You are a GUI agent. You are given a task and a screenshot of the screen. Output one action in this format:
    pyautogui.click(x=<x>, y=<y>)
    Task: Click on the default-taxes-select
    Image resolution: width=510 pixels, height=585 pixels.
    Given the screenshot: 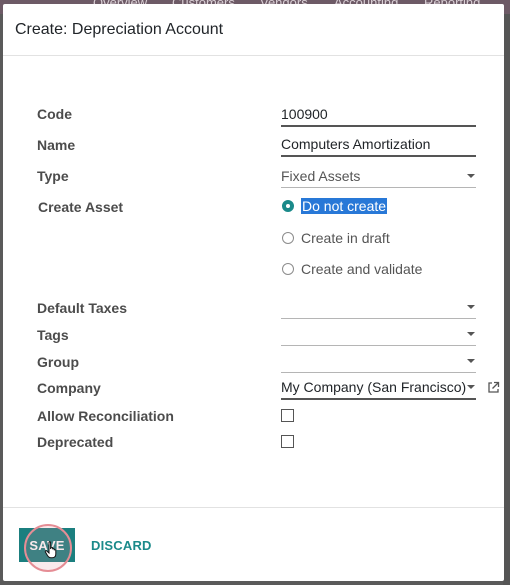 What is the action you would take?
    pyautogui.click(x=378, y=307)
    